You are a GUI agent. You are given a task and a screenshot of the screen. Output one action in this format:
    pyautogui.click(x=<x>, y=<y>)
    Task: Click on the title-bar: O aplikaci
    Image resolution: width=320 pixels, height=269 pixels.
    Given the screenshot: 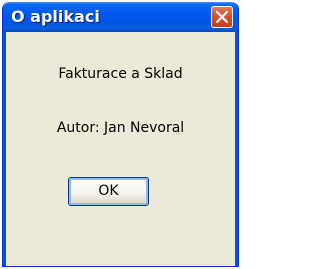 What is the action you would take?
    pyautogui.click(x=120, y=17)
    